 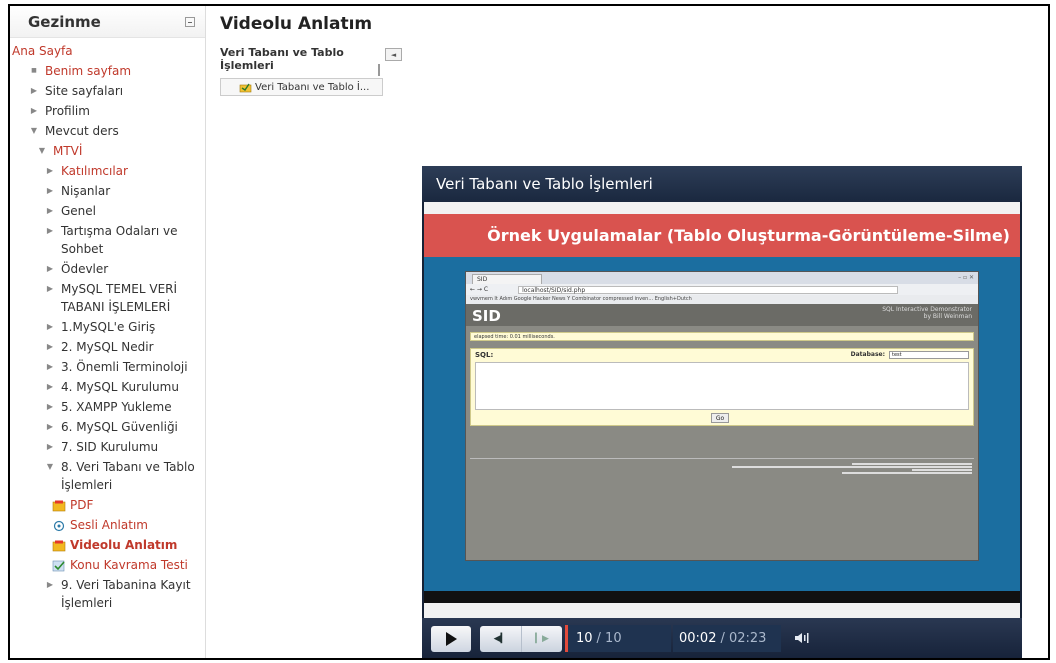 I want to click on sidebar-item: ▼ MTVİ, so click(x=107, y=151).